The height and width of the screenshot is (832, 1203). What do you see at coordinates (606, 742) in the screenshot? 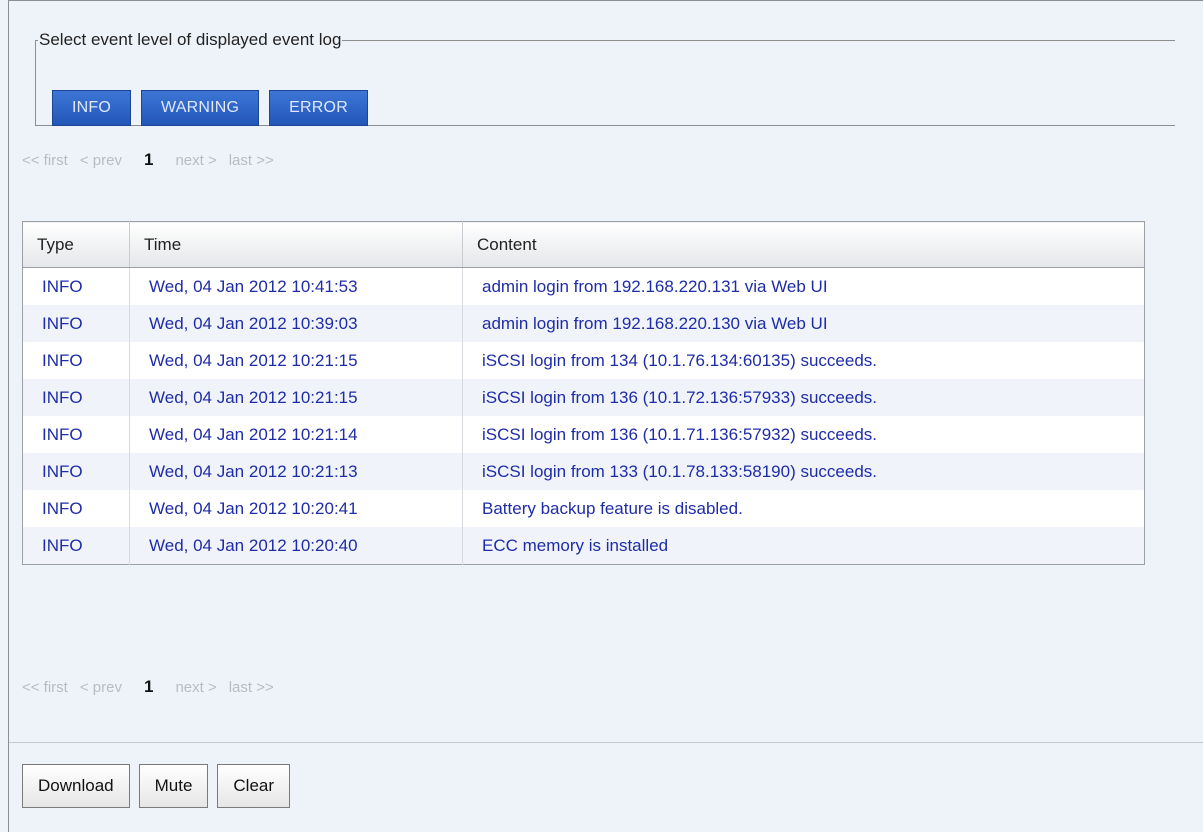
I see `section-divider` at bounding box center [606, 742].